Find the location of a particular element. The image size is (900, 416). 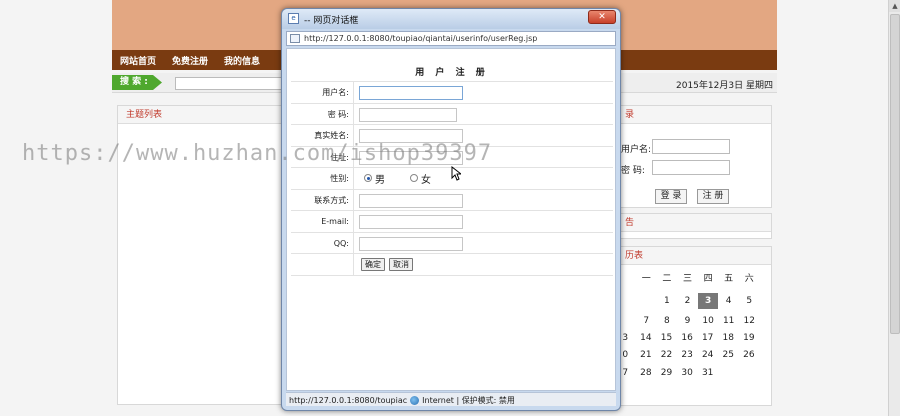

gender-male-radio is located at coordinates (368, 178).